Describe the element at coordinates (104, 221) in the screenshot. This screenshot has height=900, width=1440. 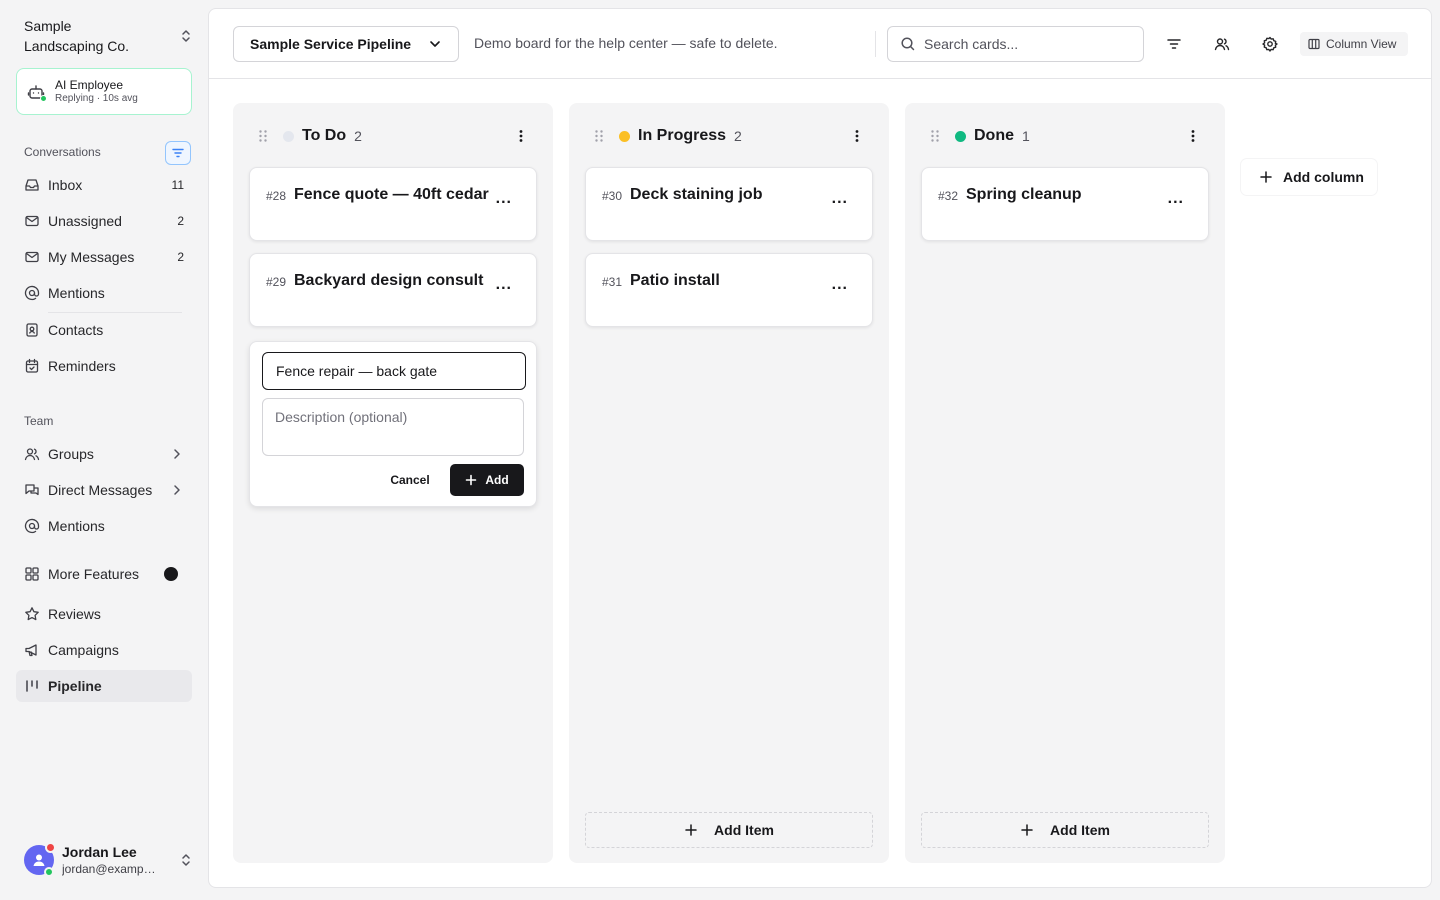
I see `sidebar-item-unassigned: Unassigned 2` at that location.